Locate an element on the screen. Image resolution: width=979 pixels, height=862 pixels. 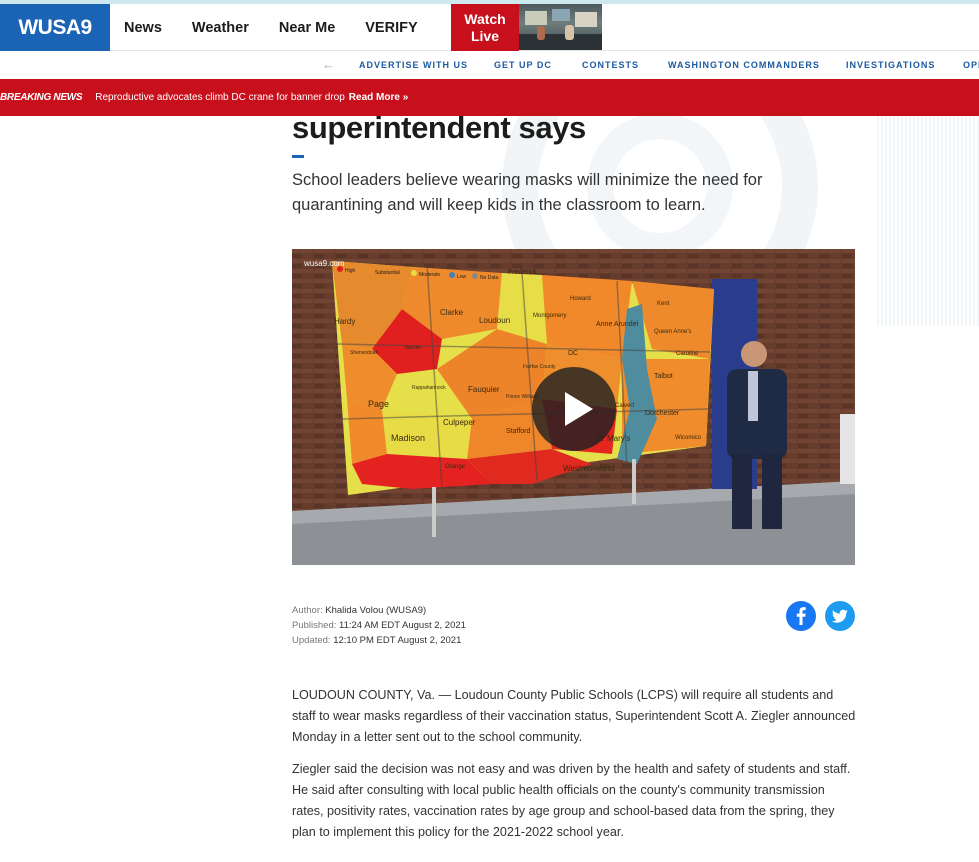
map-label: Stafford is located at coordinates (518, 431).